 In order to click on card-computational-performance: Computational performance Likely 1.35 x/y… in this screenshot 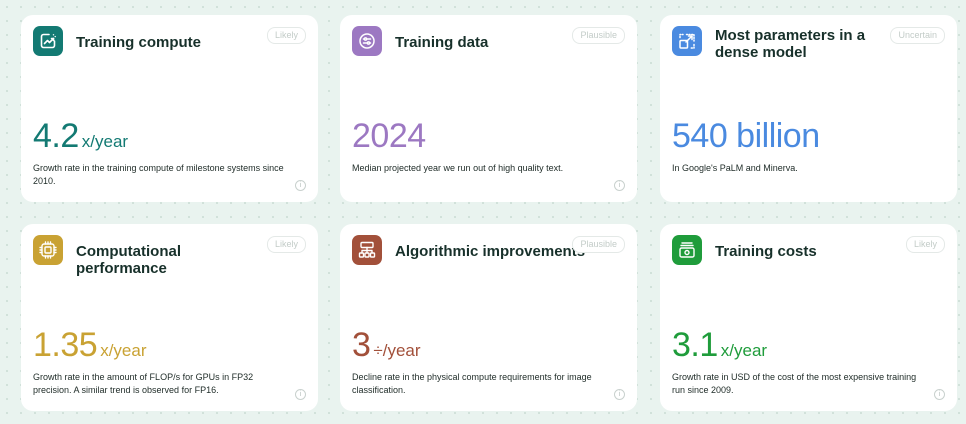, I will do `click(169, 317)`.